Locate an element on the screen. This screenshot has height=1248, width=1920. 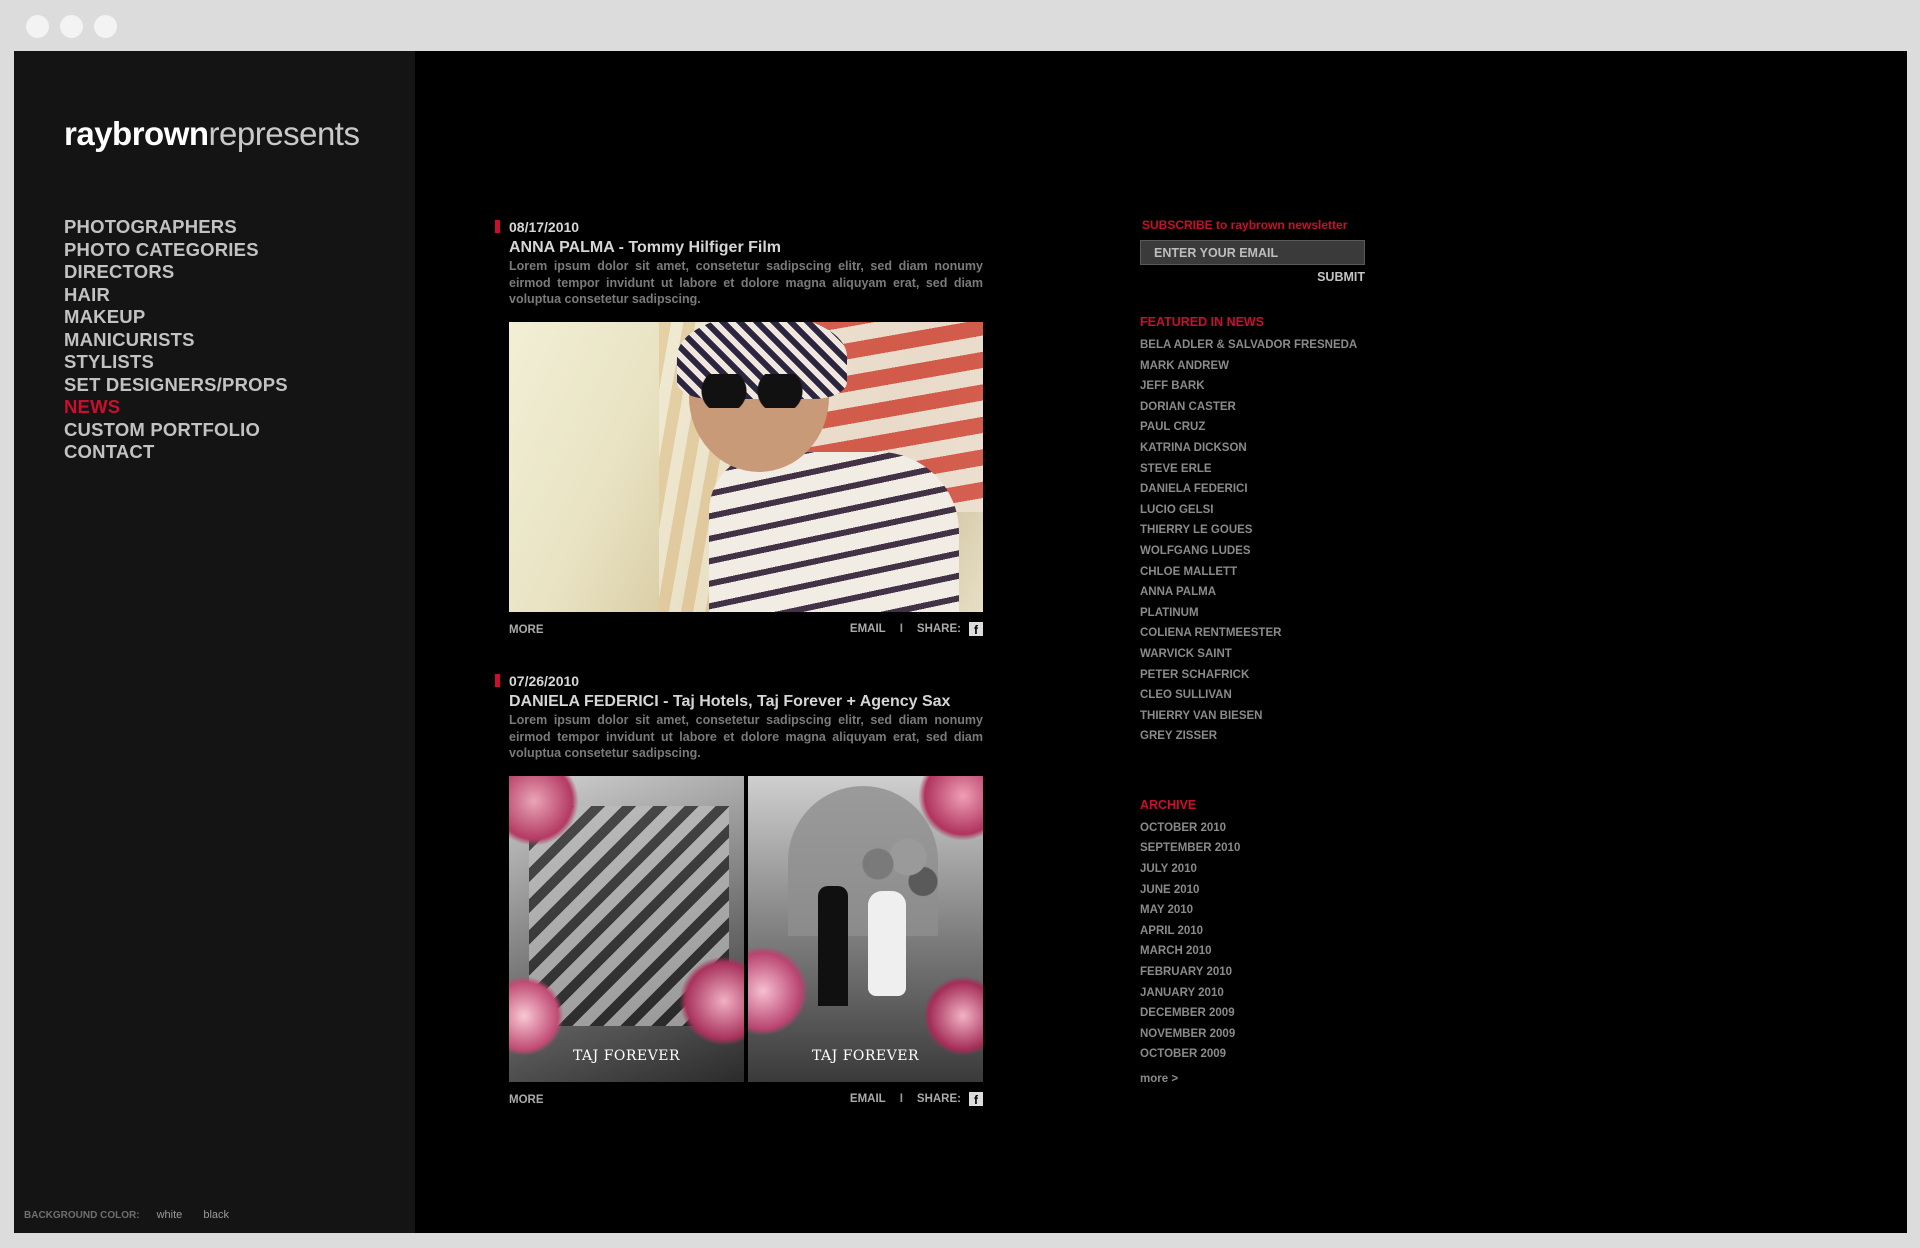
archive-item: OCTOBER 2010 is located at coordinates (1270, 828).